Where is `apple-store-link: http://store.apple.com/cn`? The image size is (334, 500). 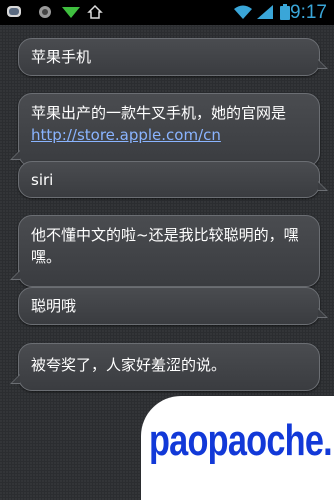 apple-store-link: http://store.apple.com/cn is located at coordinates (126, 135).